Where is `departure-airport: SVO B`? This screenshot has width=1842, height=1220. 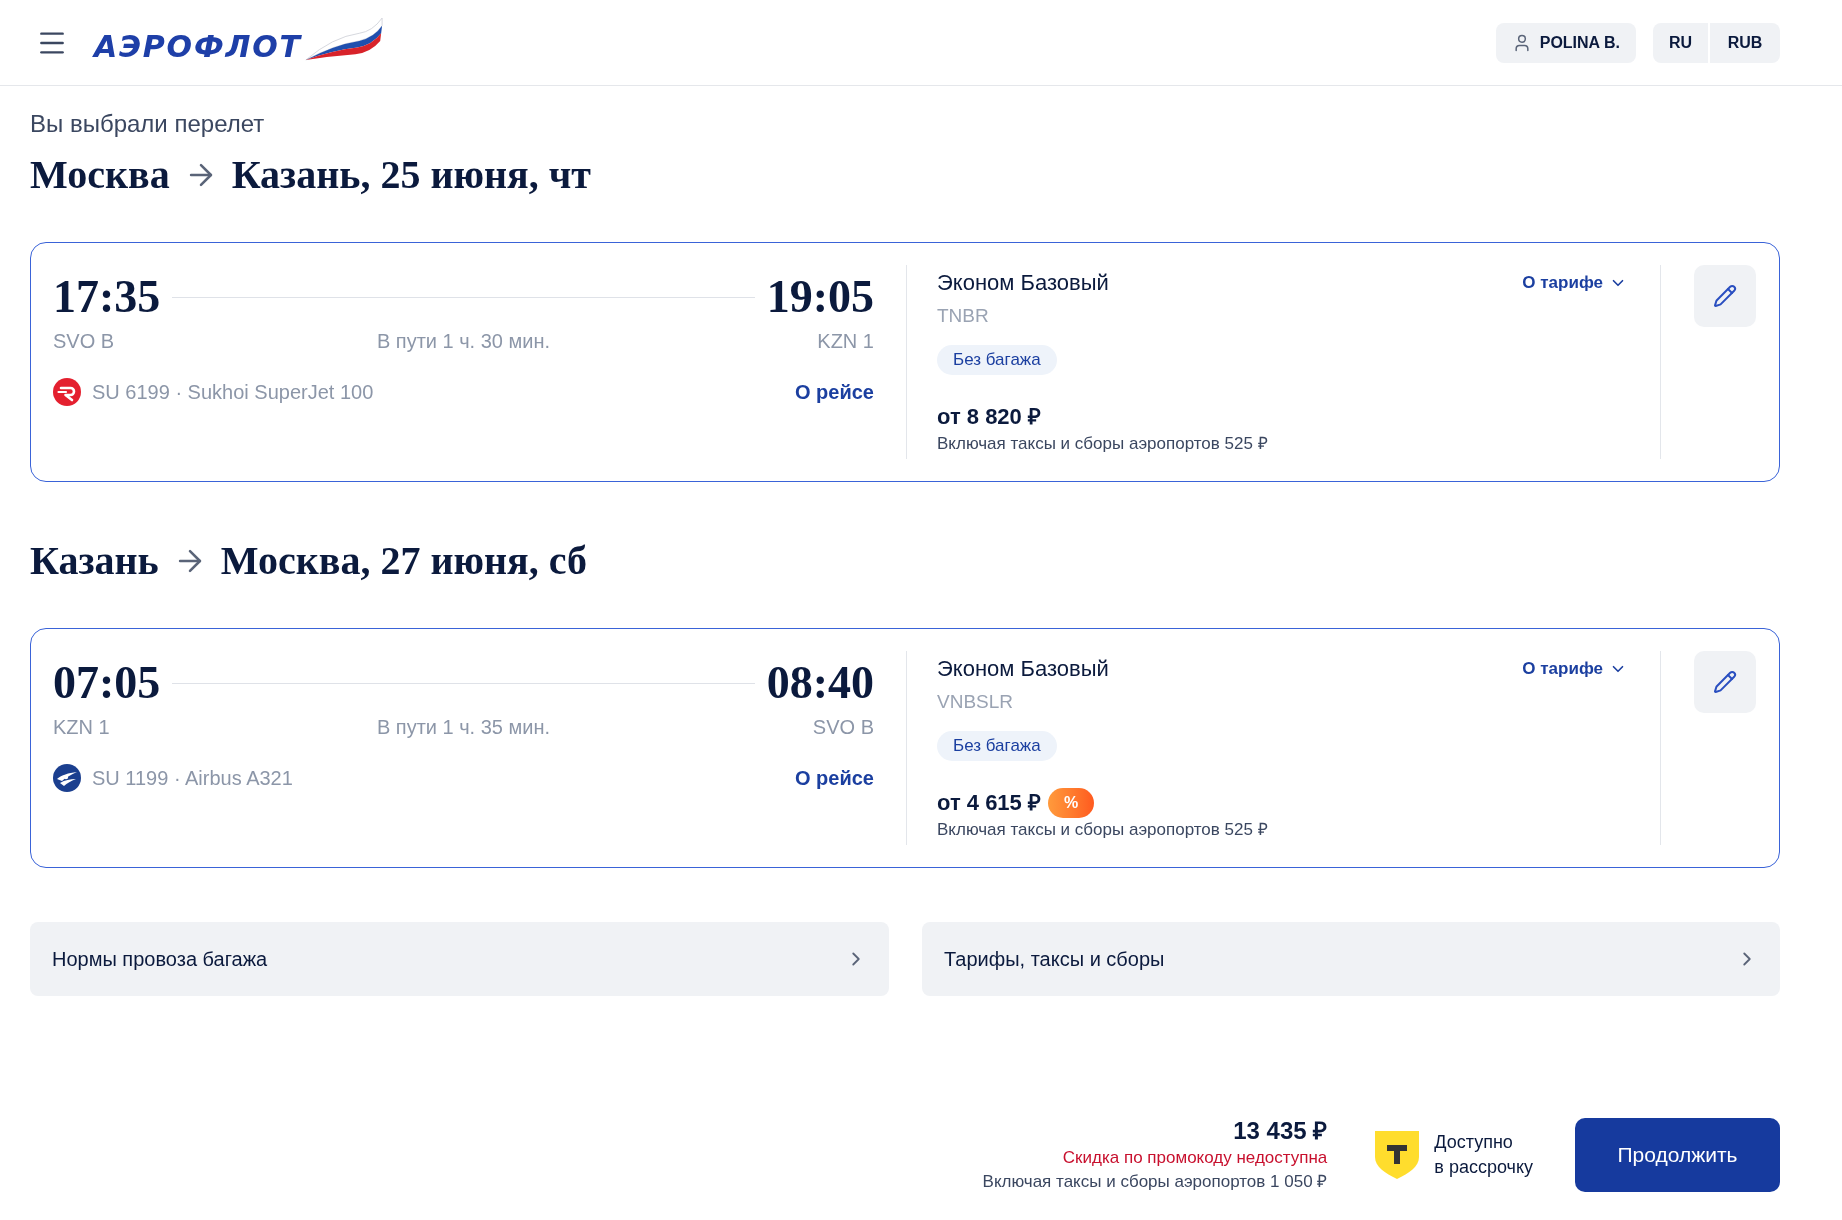
departure-airport: SVO B is located at coordinates (84, 341).